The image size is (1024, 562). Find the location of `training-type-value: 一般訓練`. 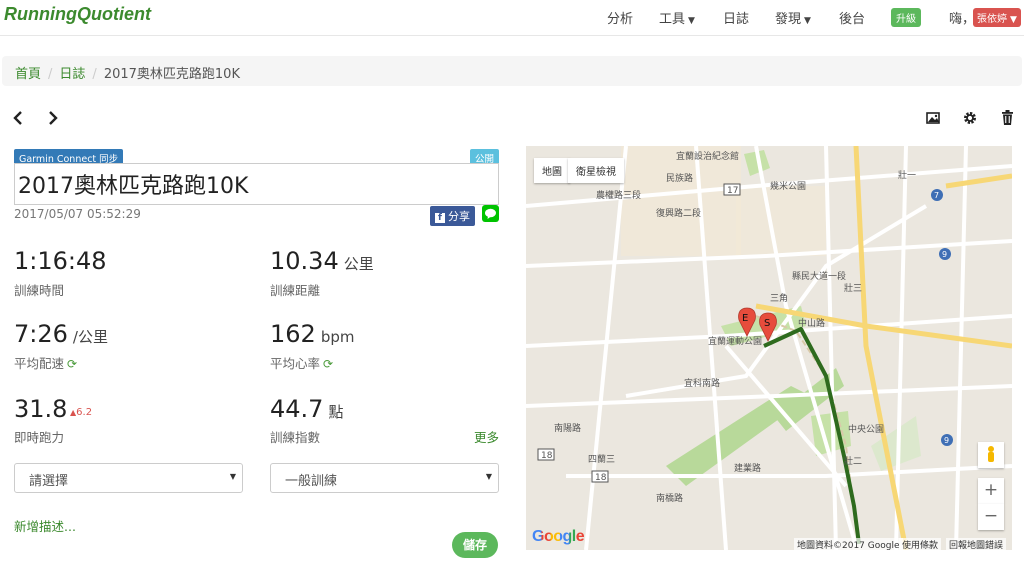

training-type-value: 一般訓練 is located at coordinates (311, 481).